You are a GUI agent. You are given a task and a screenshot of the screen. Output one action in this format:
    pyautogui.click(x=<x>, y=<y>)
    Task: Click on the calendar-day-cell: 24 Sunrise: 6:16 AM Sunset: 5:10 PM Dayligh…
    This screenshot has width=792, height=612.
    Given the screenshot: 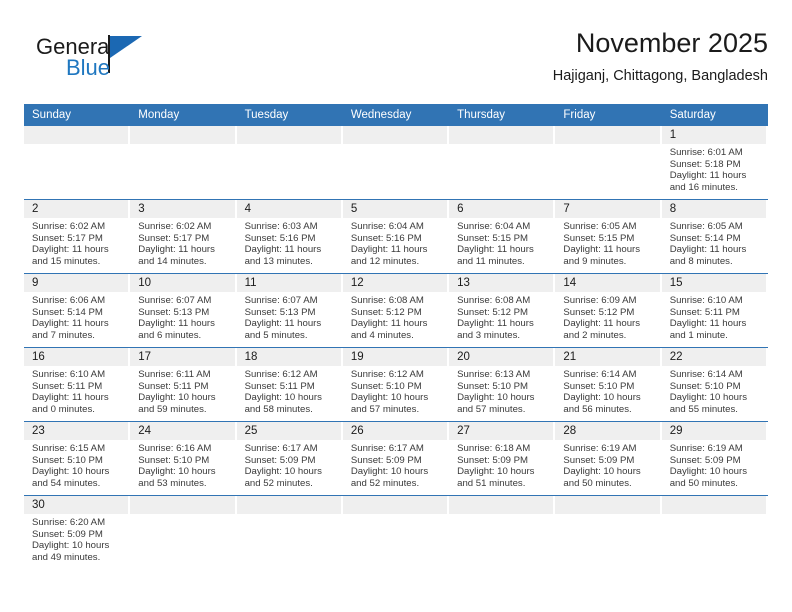 What is the action you would take?
    pyautogui.click(x=183, y=458)
    